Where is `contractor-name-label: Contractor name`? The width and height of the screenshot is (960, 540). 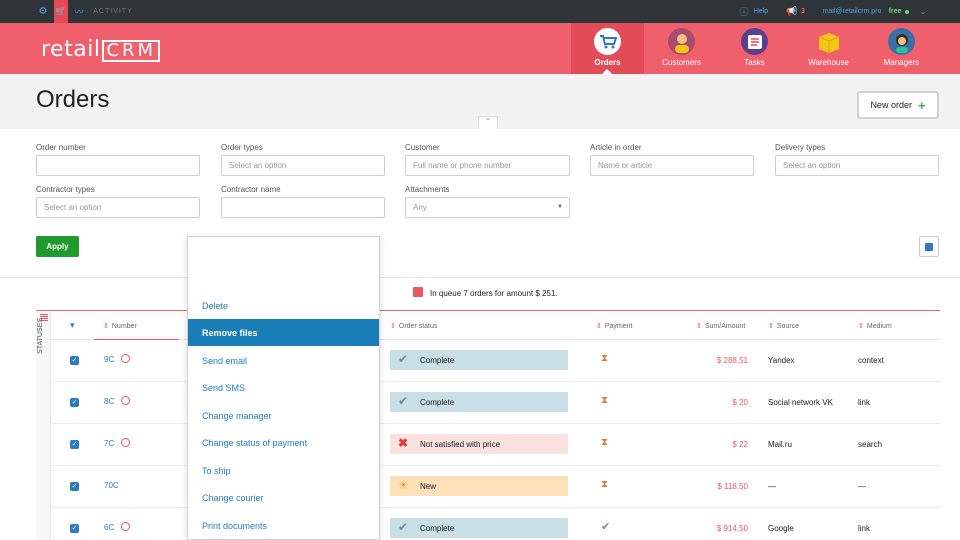
contractor-name-label: Contractor name is located at coordinates (251, 189).